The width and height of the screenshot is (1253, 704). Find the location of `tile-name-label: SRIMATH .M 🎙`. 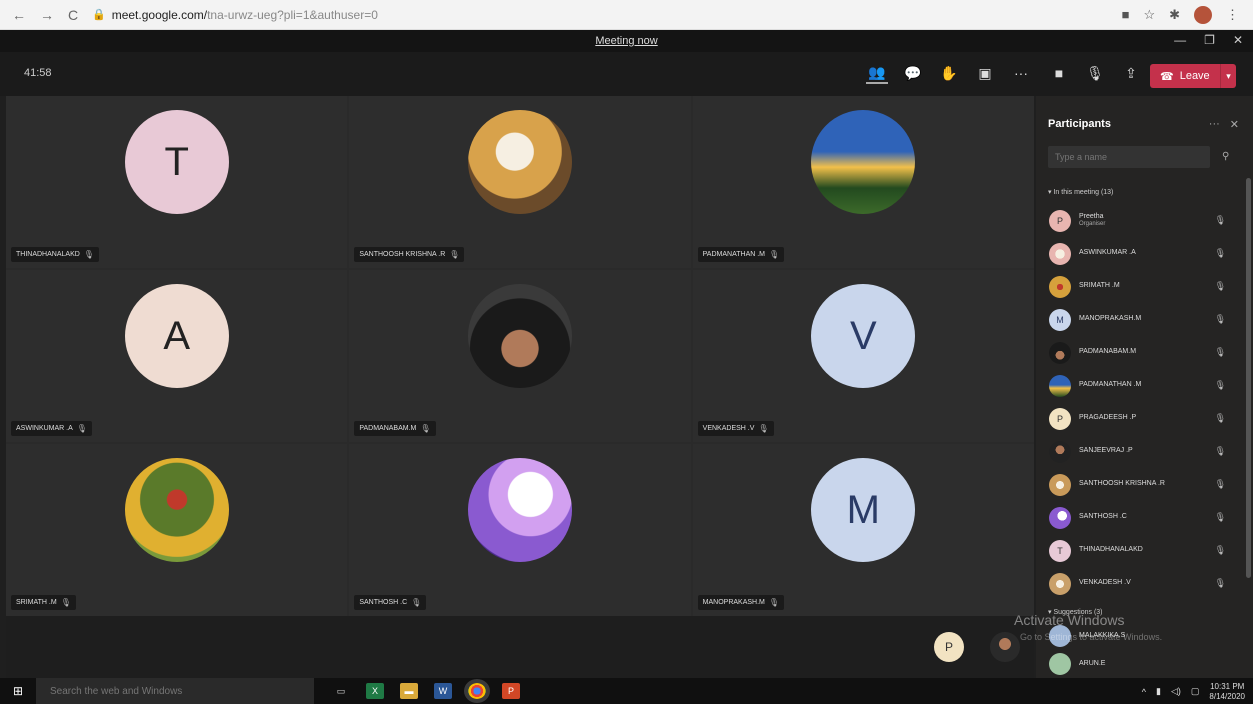

tile-name-label: SRIMATH .M 🎙 is located at coordinates (43, 602).